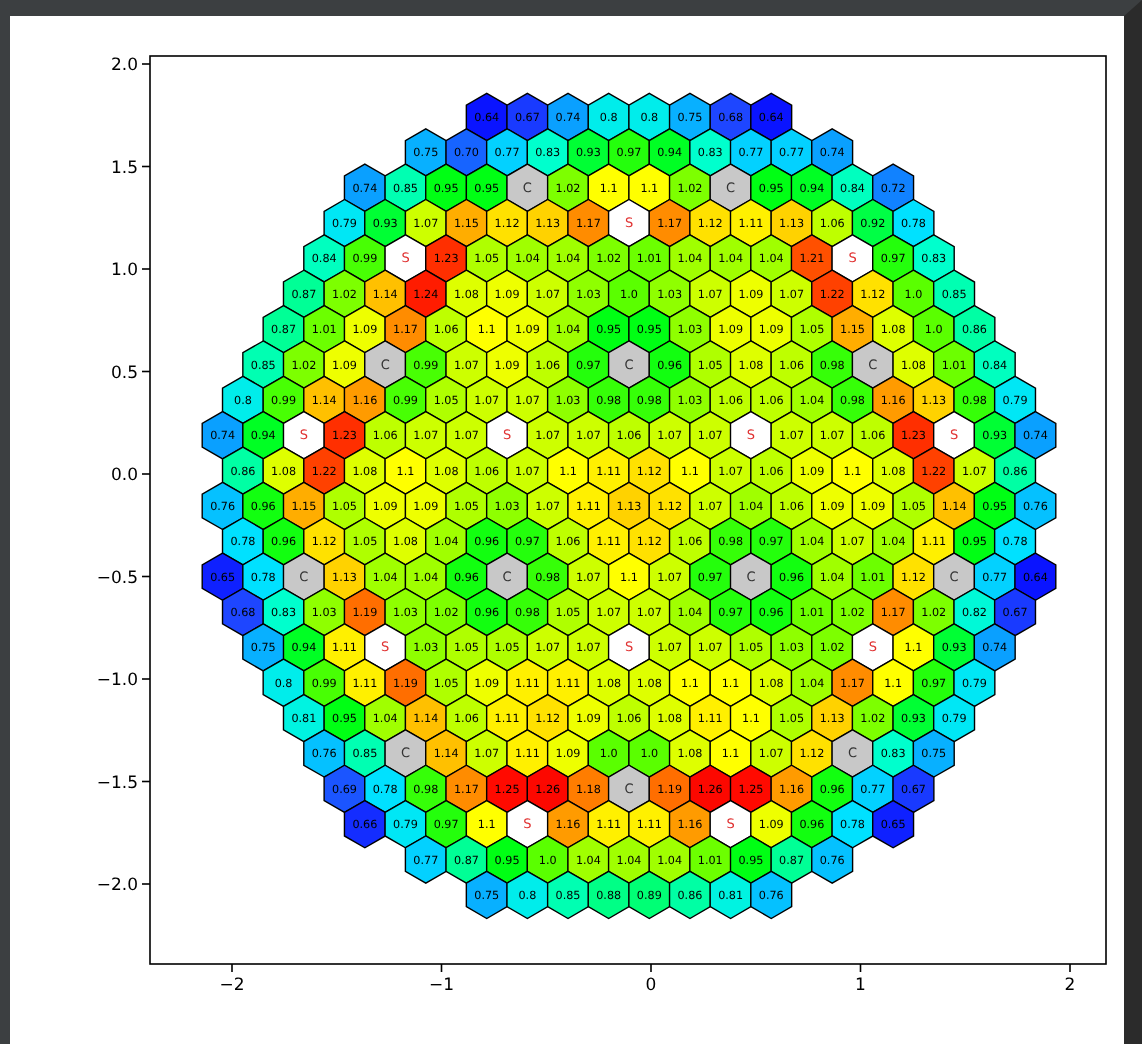 The width and height of the screenshot is (1142, 1044). I want to click on tick-label: 1.5, so click(124, 168).